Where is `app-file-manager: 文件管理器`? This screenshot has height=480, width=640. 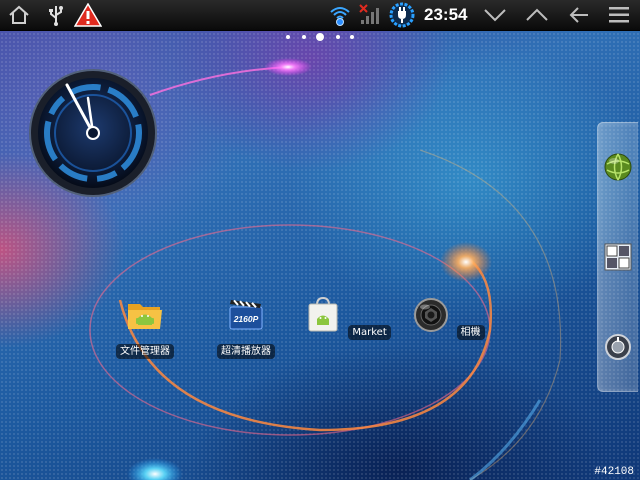
app-file-manager: 文件管理器 is located at coordinates (145, 327).